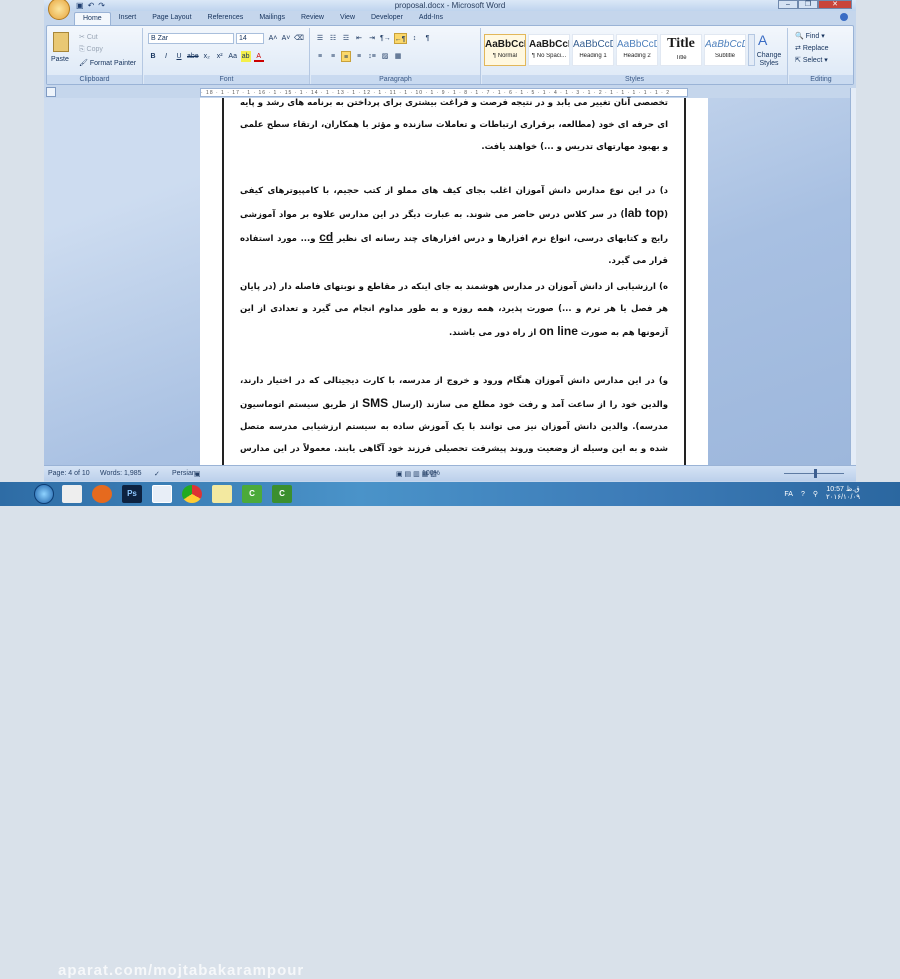  I want to click on show-marks-icon: ¶, so click(428, 38).